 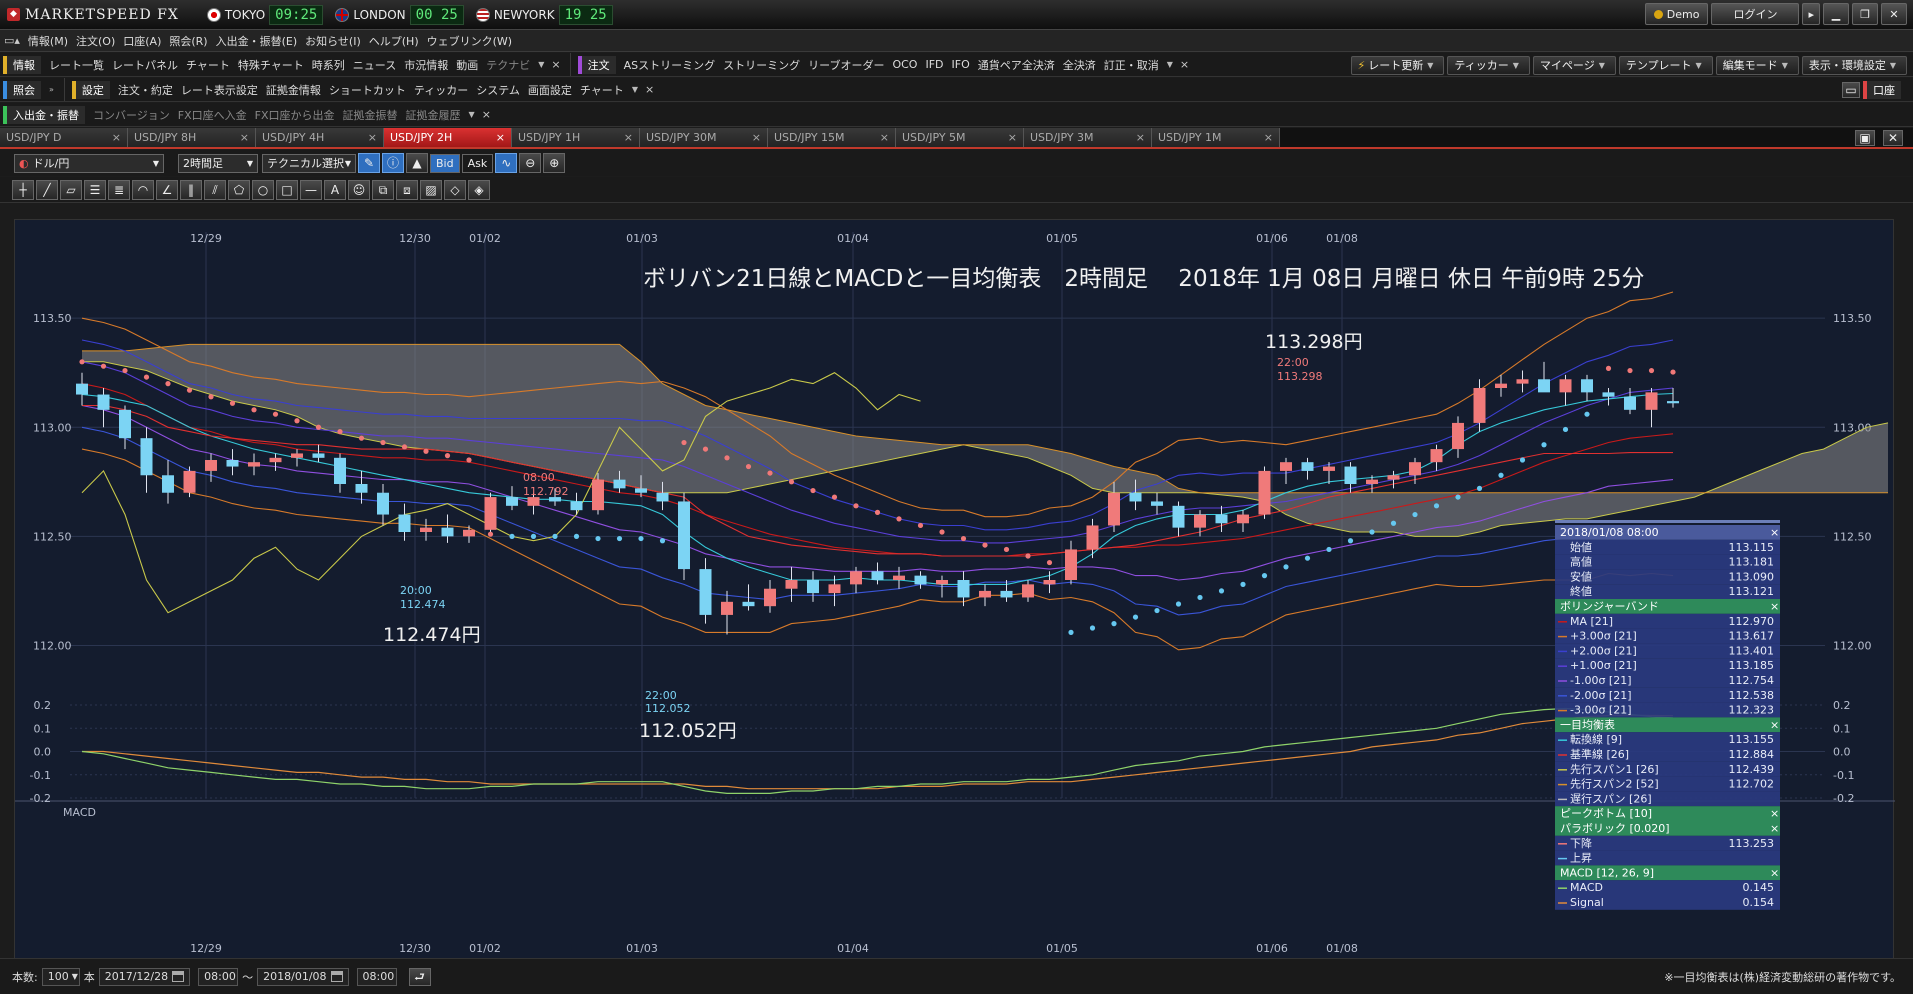 I want to click on menu-notice: お知らせ(I), so click(x=333, y=41).